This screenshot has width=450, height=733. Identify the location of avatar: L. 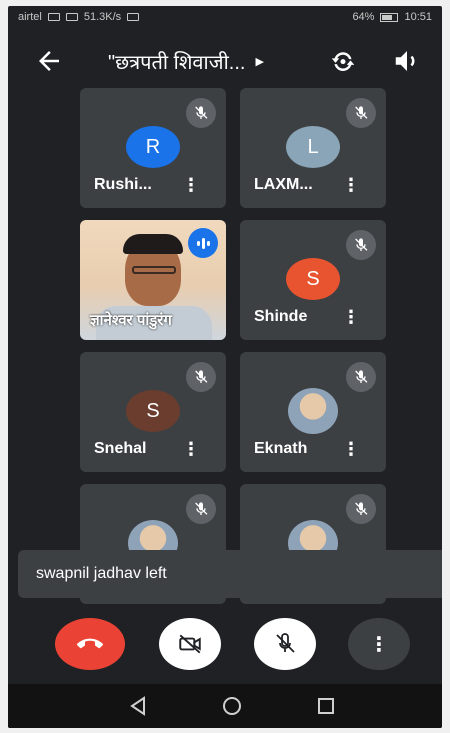
(313, 147).